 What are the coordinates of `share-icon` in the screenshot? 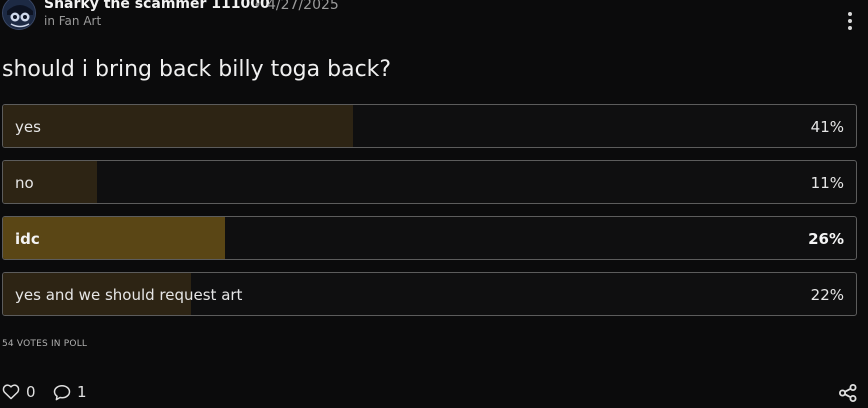 It's located at (848, 393).